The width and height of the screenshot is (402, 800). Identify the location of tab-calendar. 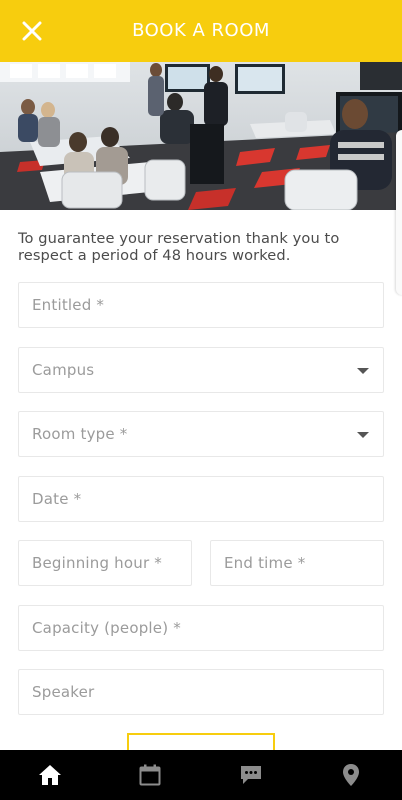
(150, 775).